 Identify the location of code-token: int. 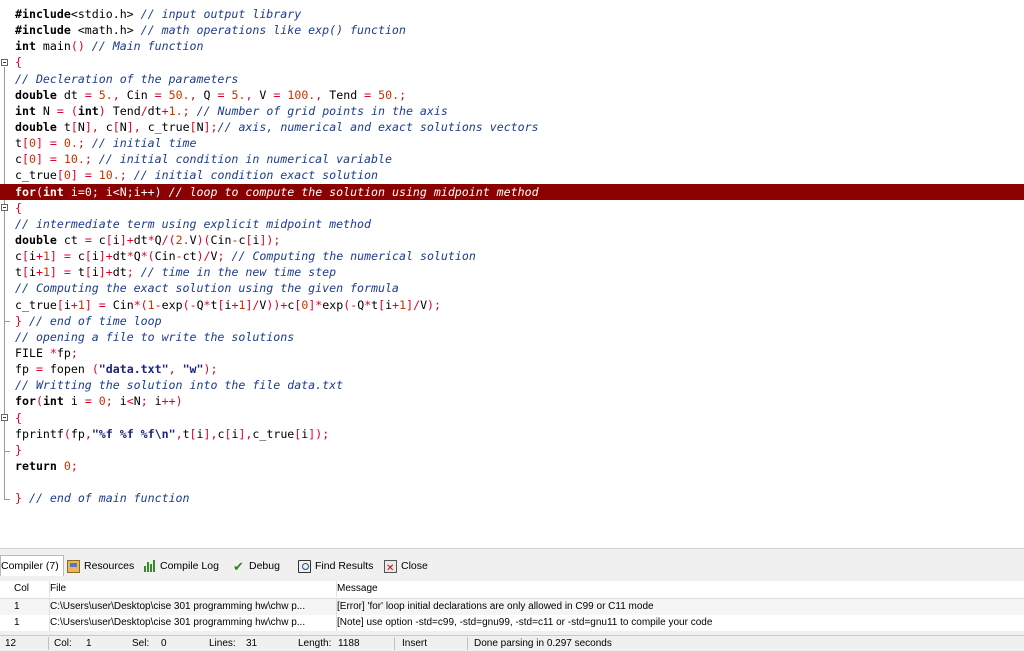
(29, 110).